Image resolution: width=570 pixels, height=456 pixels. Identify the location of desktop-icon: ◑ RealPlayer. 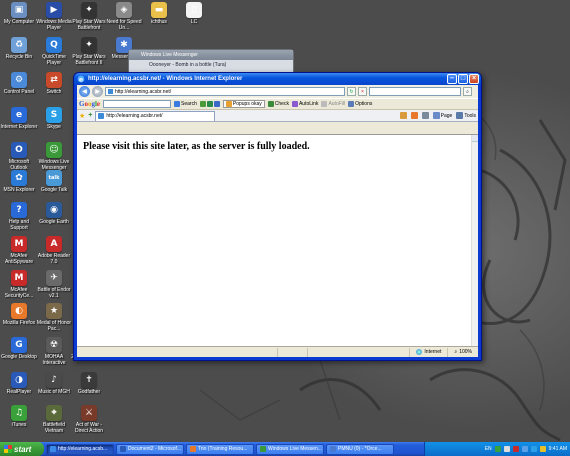
(19, 390).